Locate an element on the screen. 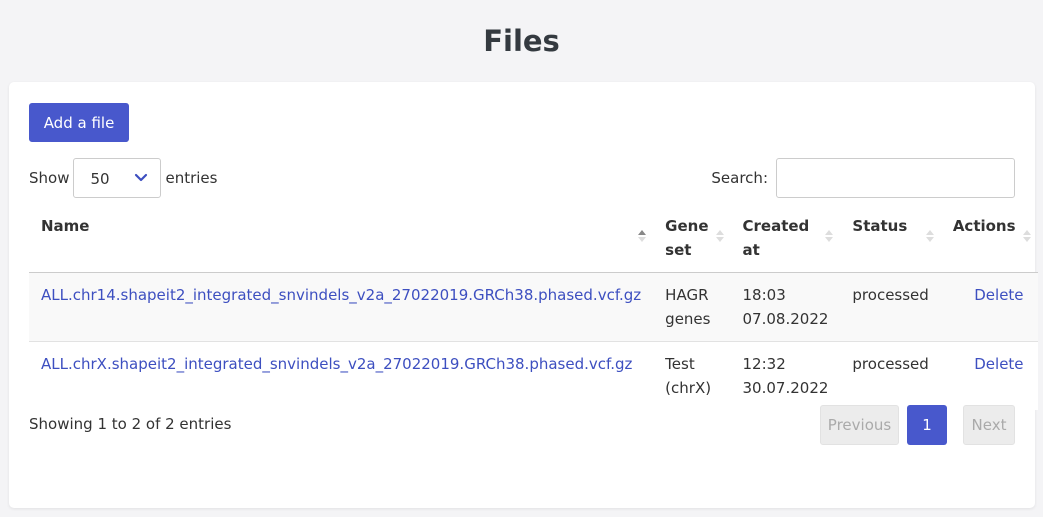 The width and height of the screenshot is (1043, 517). entries-length-control: Show 50 entries is located at coordinates (123, 178).